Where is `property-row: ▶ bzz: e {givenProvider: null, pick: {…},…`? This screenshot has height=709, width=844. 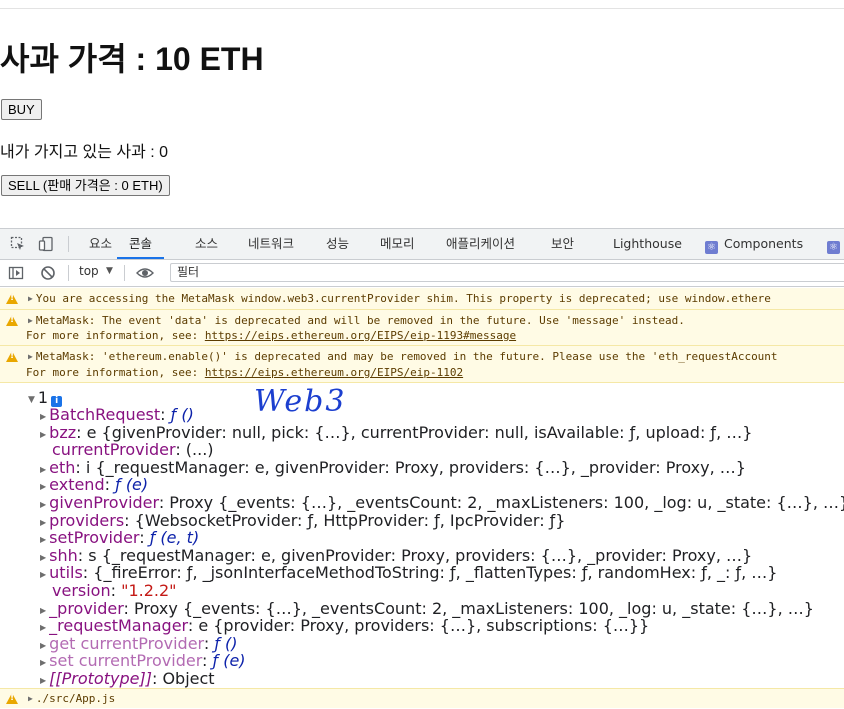 property-row: ▶ bzz: e {givenProvider: null, pick: {…},… is located at coordinates (396, 432).